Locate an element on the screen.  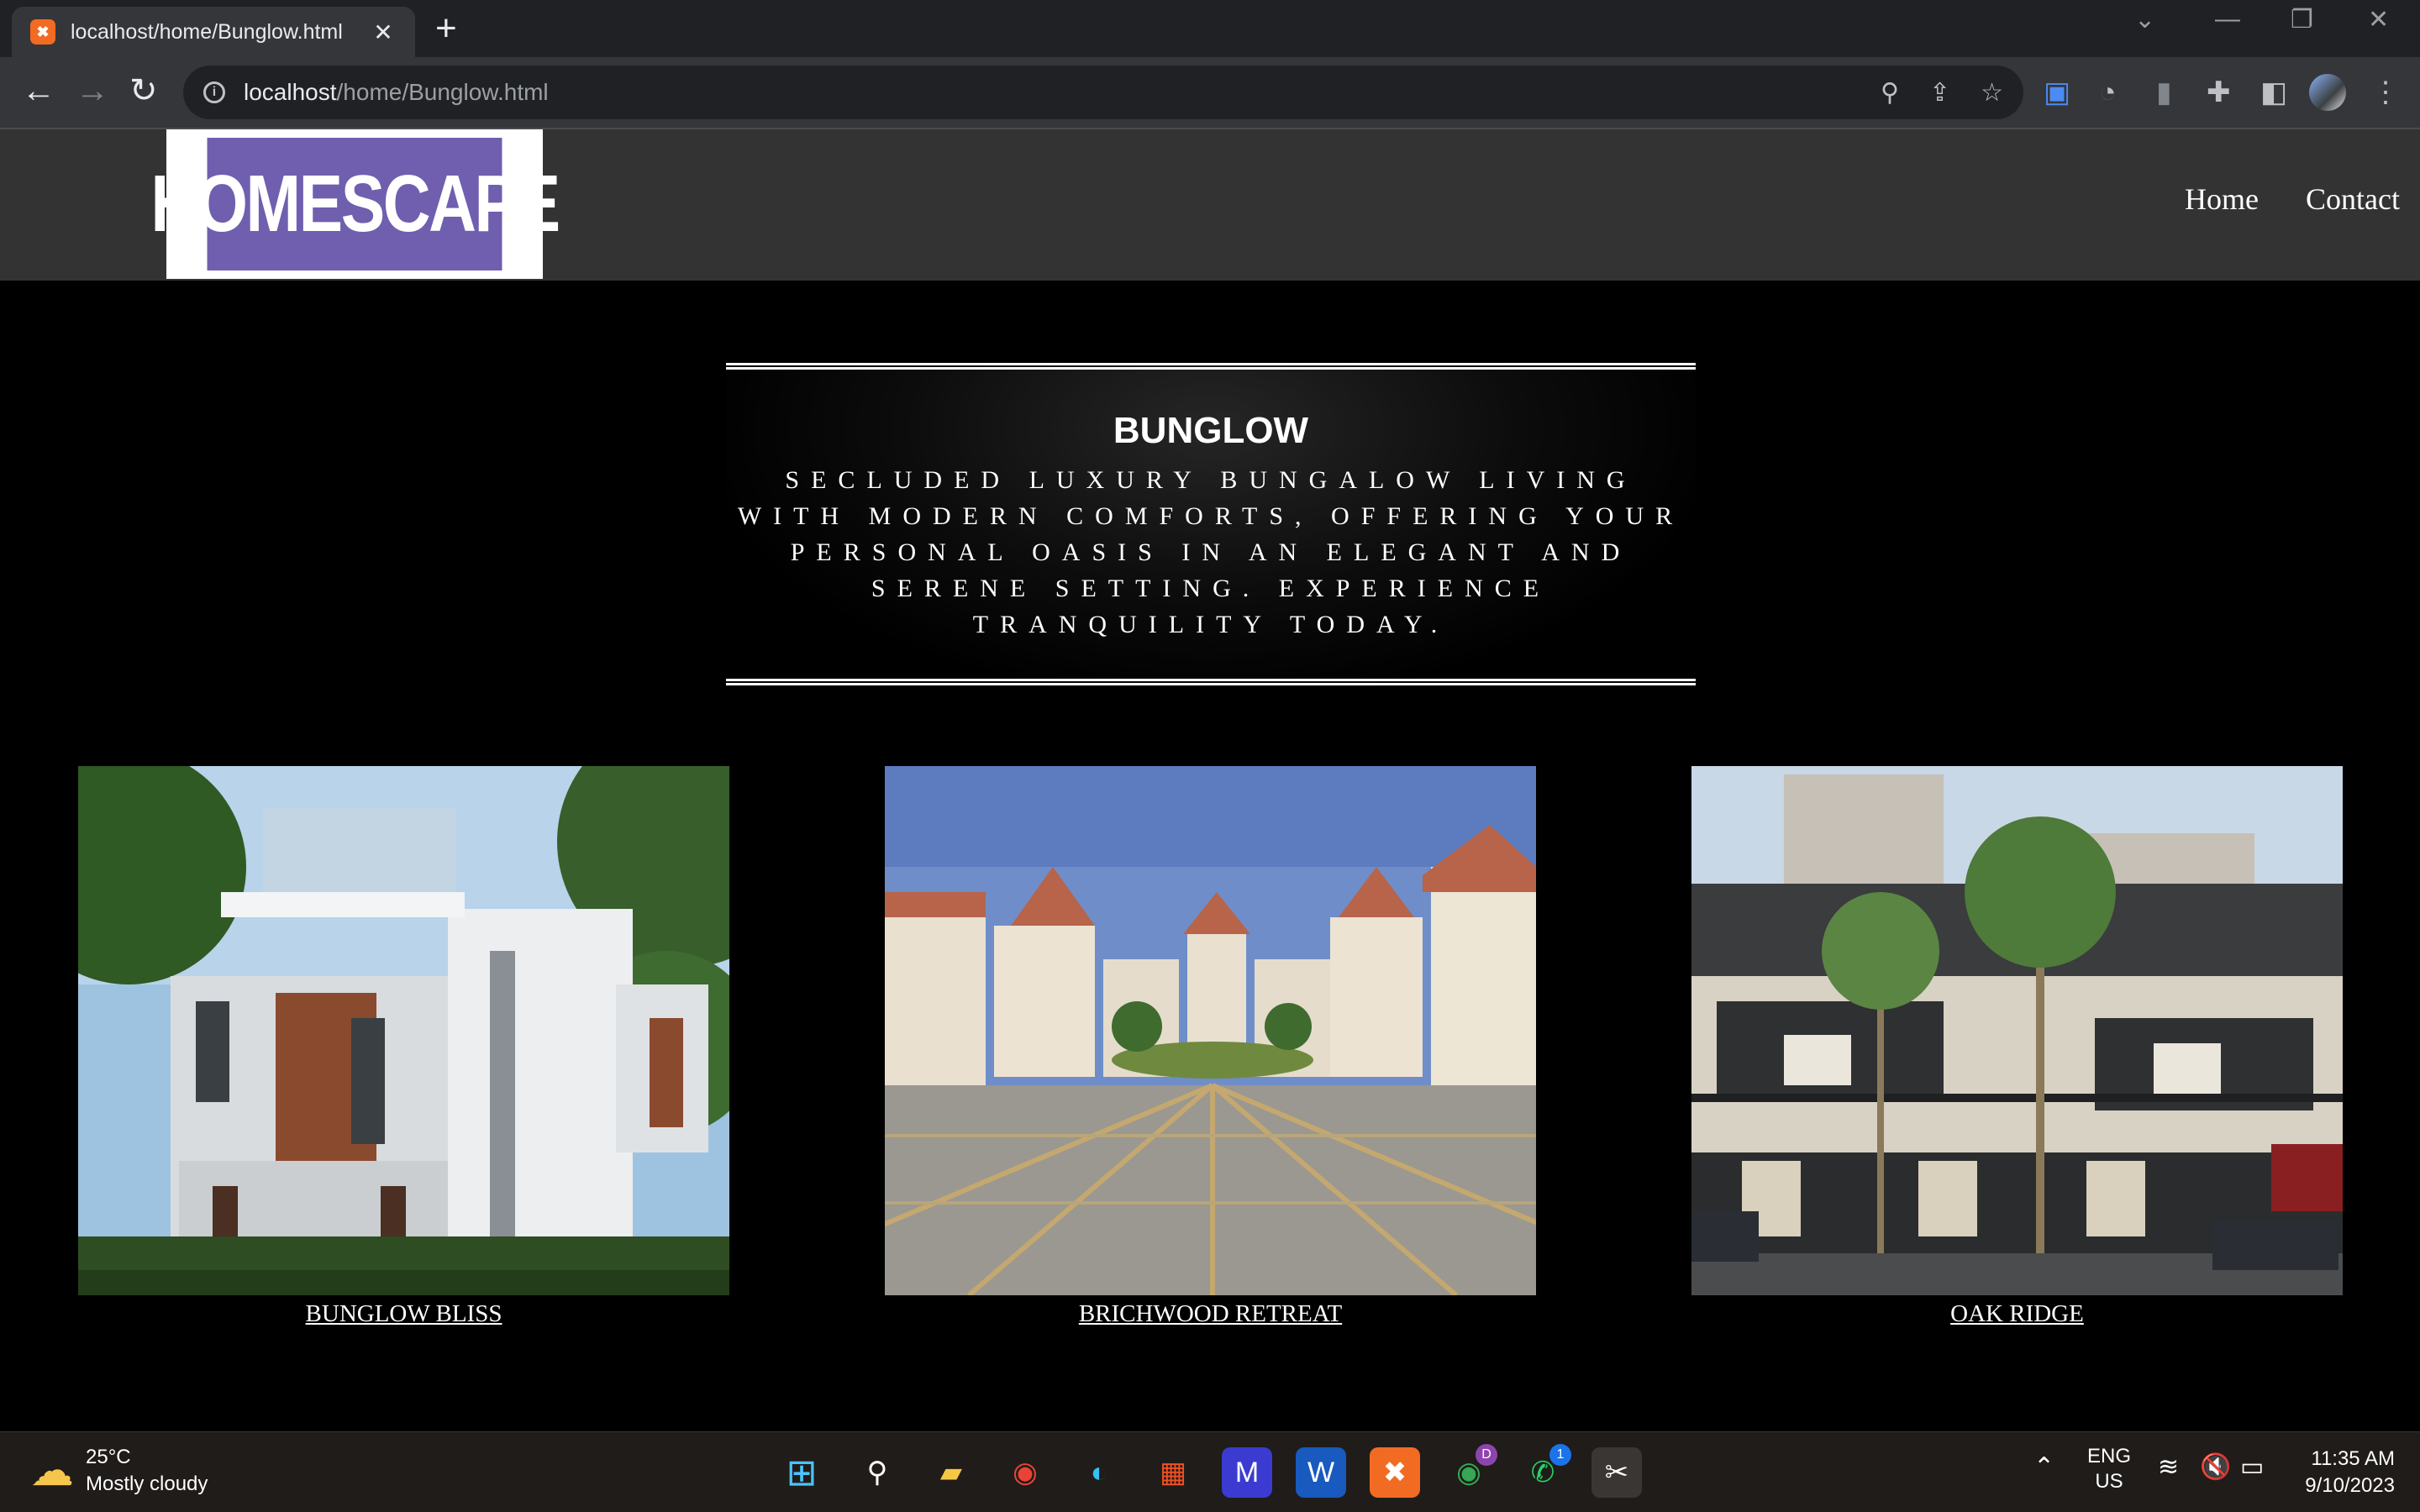
tab-search-chevron-icon: ⌄ is located at coordinates (2145, 19).